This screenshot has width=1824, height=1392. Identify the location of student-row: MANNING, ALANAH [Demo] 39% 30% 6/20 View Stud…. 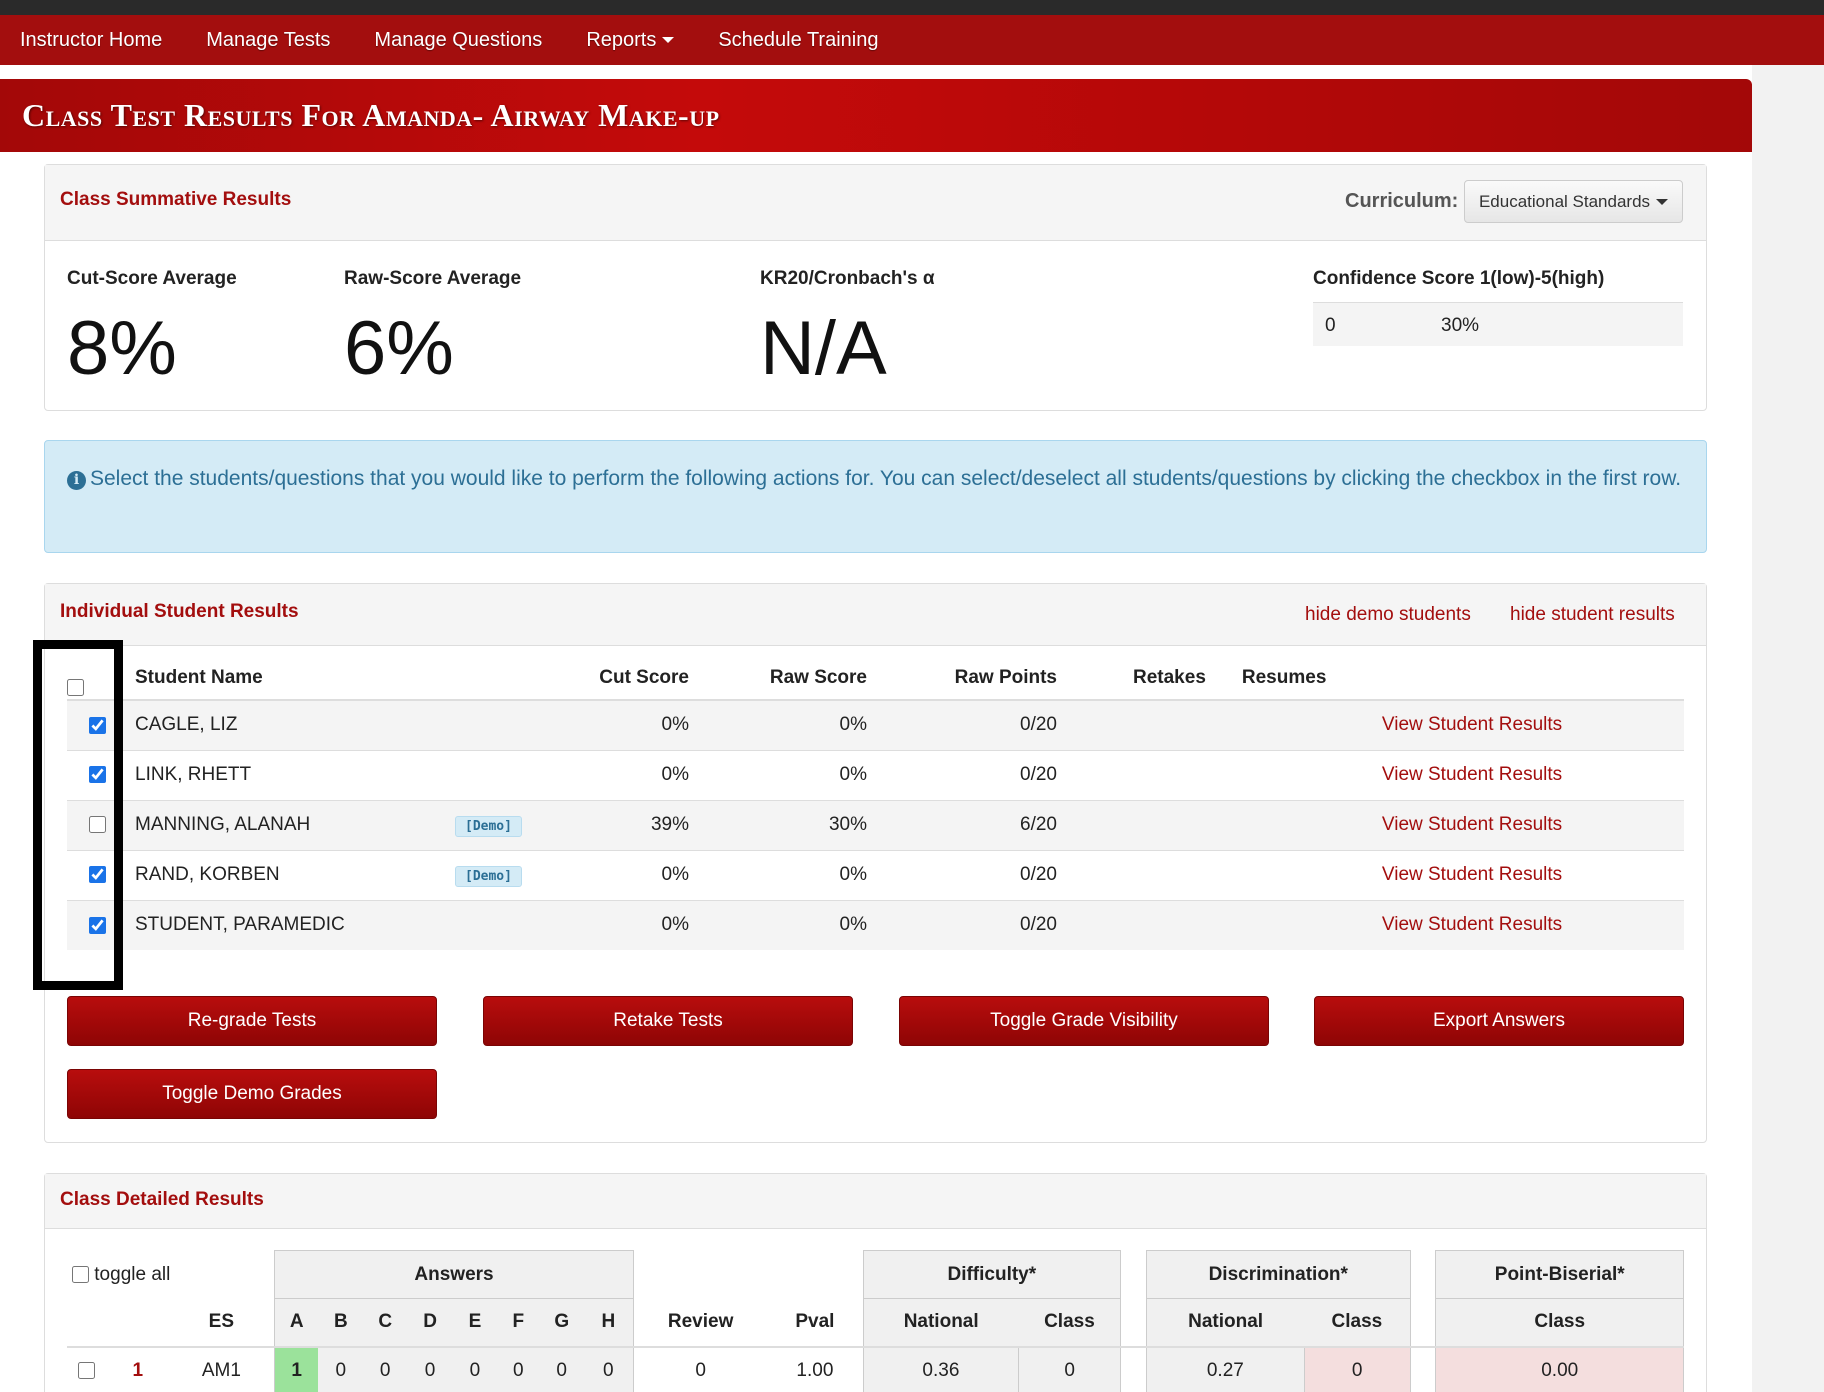
(875, 824).